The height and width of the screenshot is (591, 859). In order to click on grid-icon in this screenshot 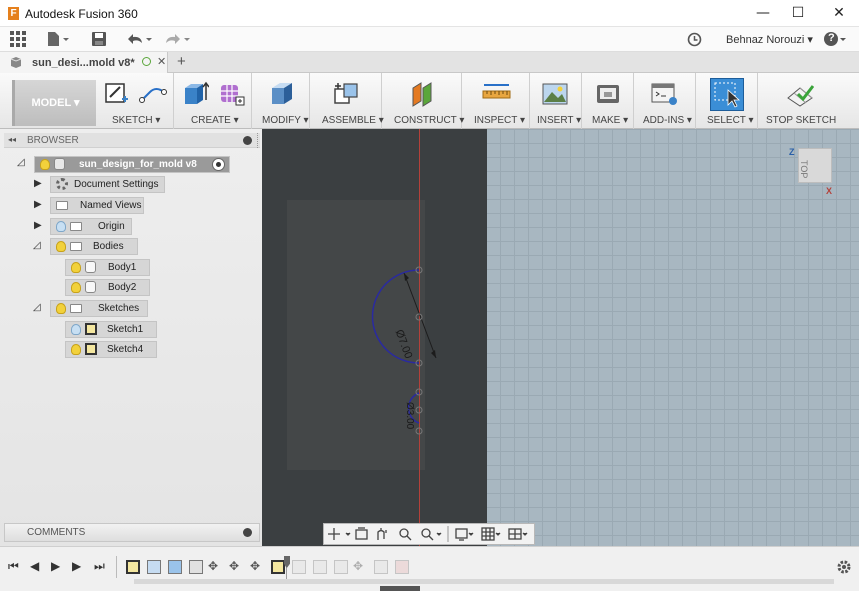, I will do `click(18, 39)`.